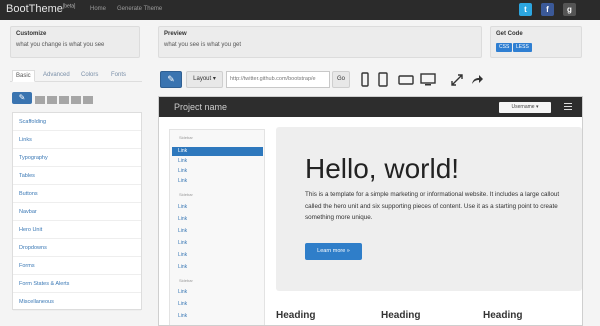  Describe the element at coordinates (77, 122) in the screenshot. I see `menu-item-scaffolding: Scaffolding` at that location.